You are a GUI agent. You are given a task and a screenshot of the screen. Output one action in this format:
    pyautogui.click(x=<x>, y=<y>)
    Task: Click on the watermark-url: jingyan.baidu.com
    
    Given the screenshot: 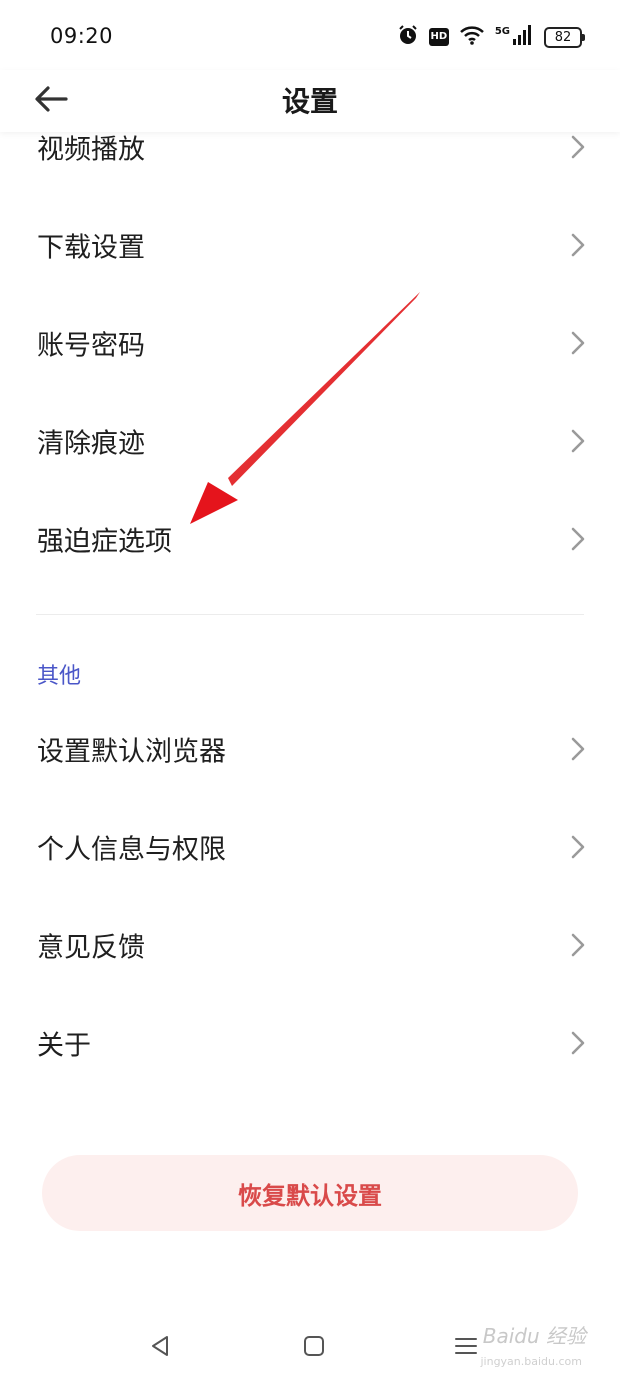 What is the action you would take?
    pyautogui.click(x=531, y=1361)
    